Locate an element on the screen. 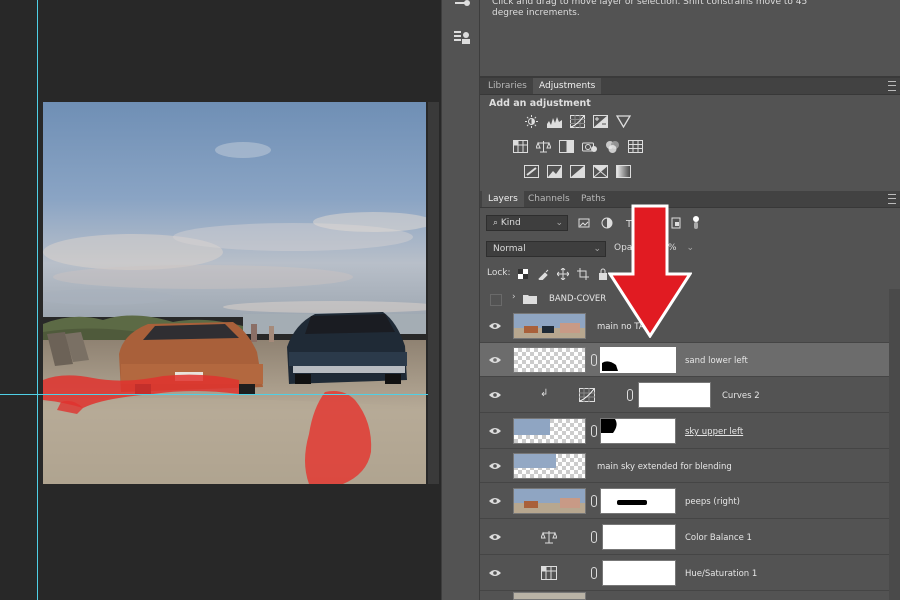  vertical-guide is located at coordinates (37, 300).